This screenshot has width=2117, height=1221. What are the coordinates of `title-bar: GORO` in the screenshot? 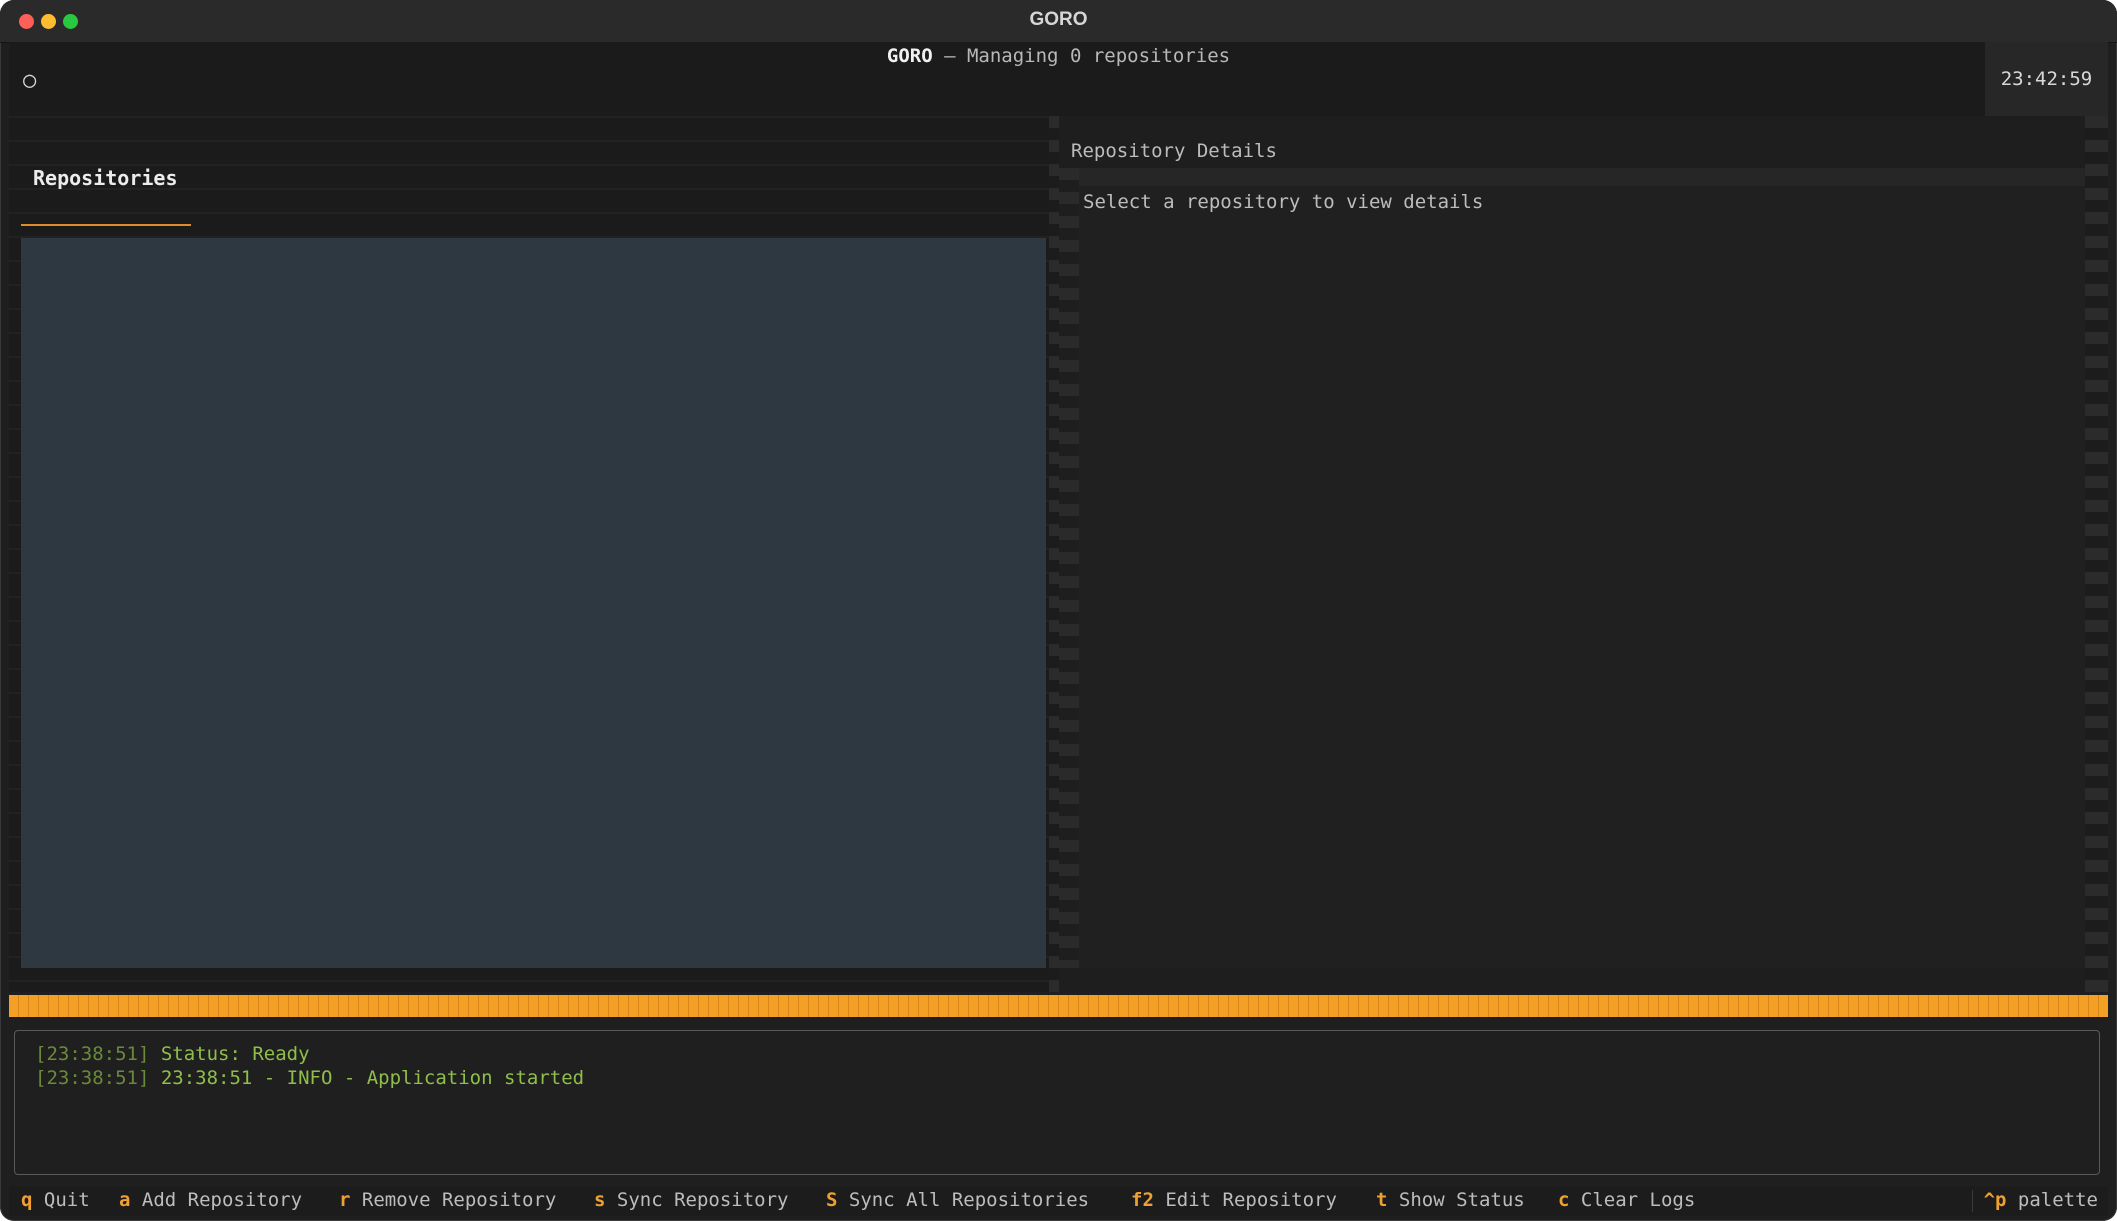 It's located at (1058, 21).